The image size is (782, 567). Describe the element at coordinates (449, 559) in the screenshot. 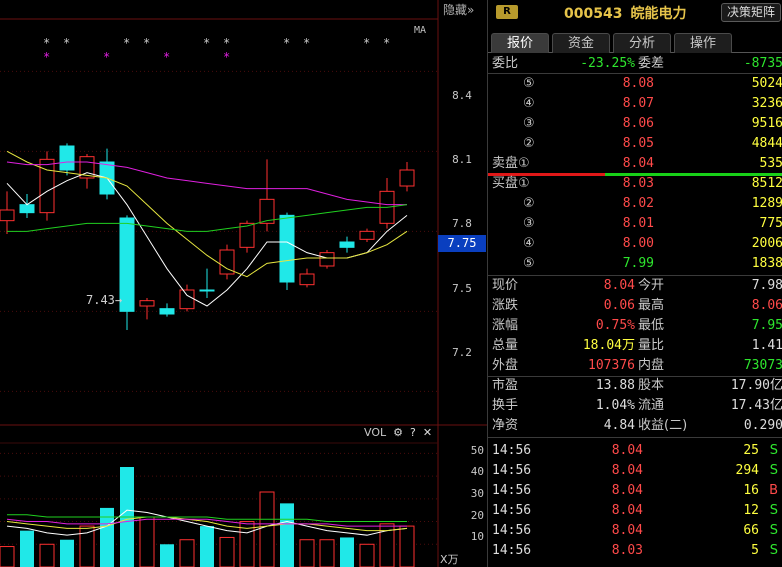

I see `volume-unit-label: X万` at that location.